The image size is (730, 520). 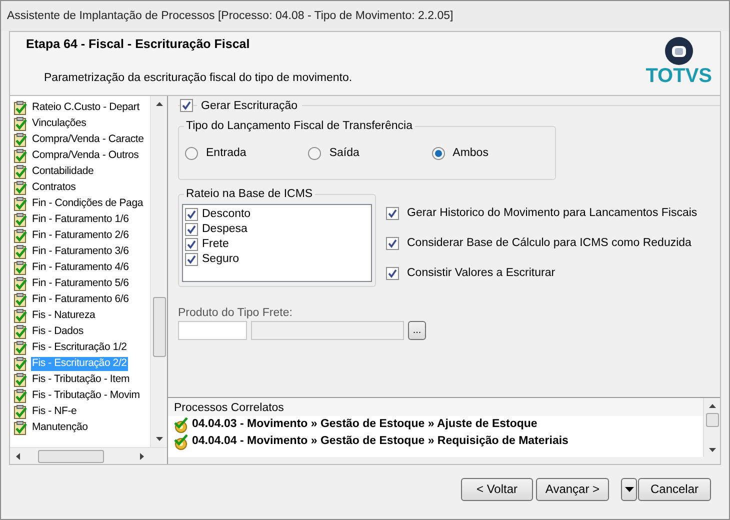 I want to click on code-field, so click(x=212, y=330).